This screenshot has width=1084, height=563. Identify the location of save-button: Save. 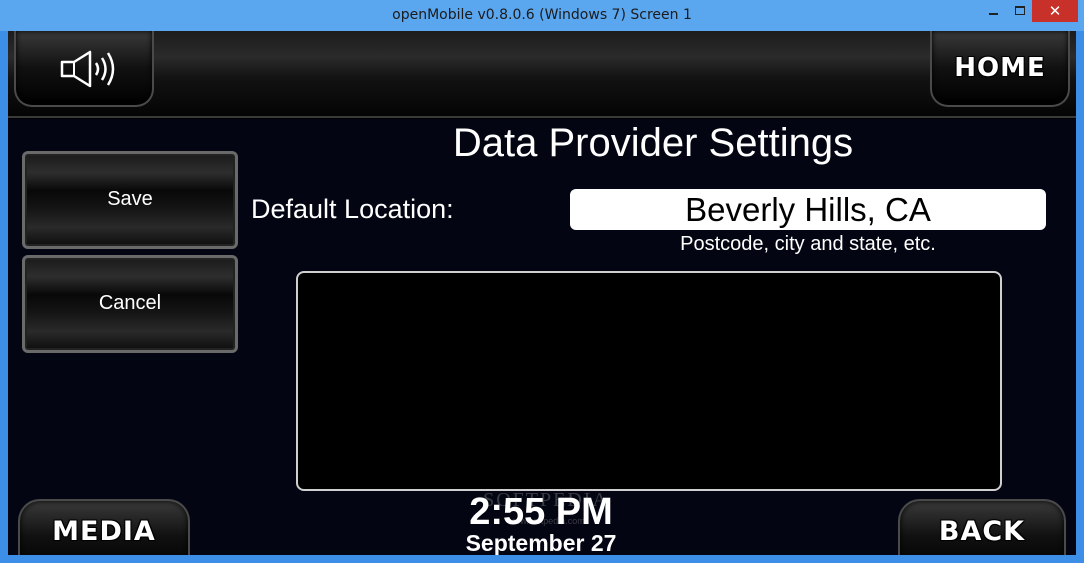
(130, 200).